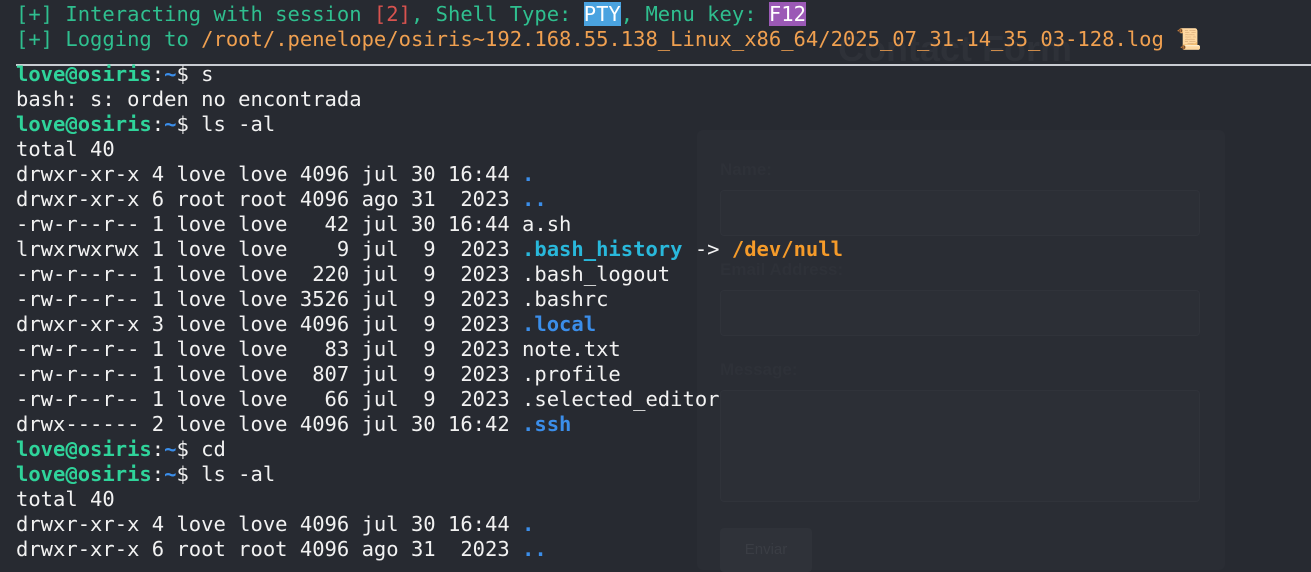 This screenshot has width=1311, height=572. Describe the element at coordinates (787, 14) in the screenshot. I see `menu-key-badge: F12` at that location.